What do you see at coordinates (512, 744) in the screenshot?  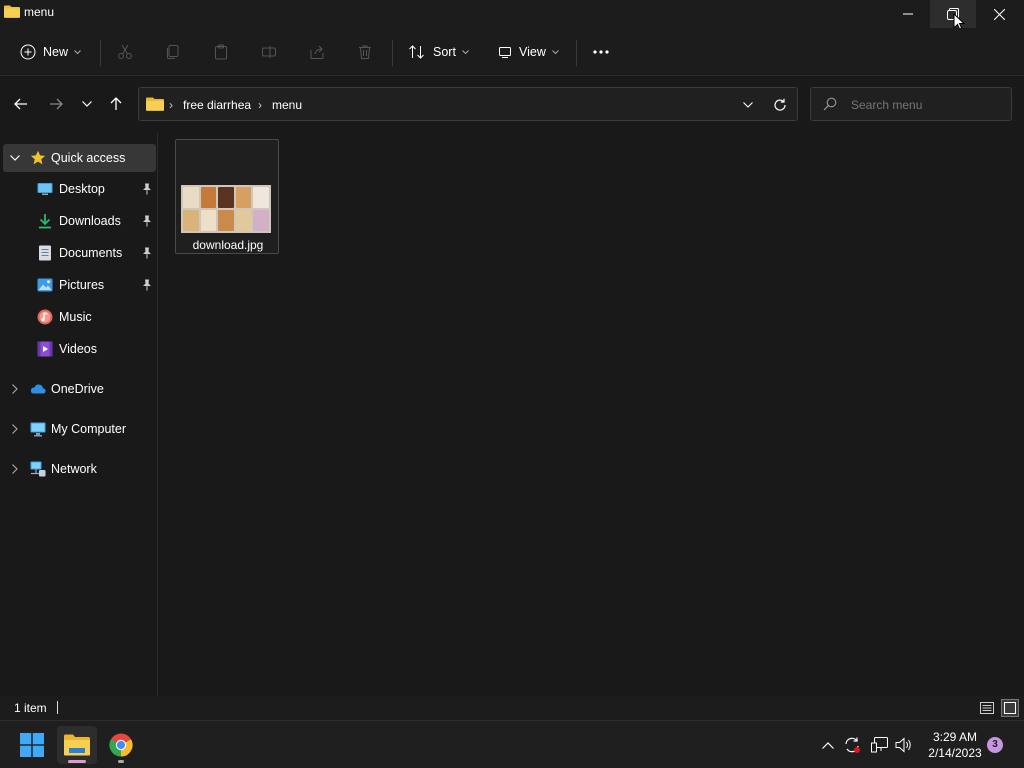 I see `taskbar: 3:29 AM 2/14/2023 3` at bounding box center [512, 744].